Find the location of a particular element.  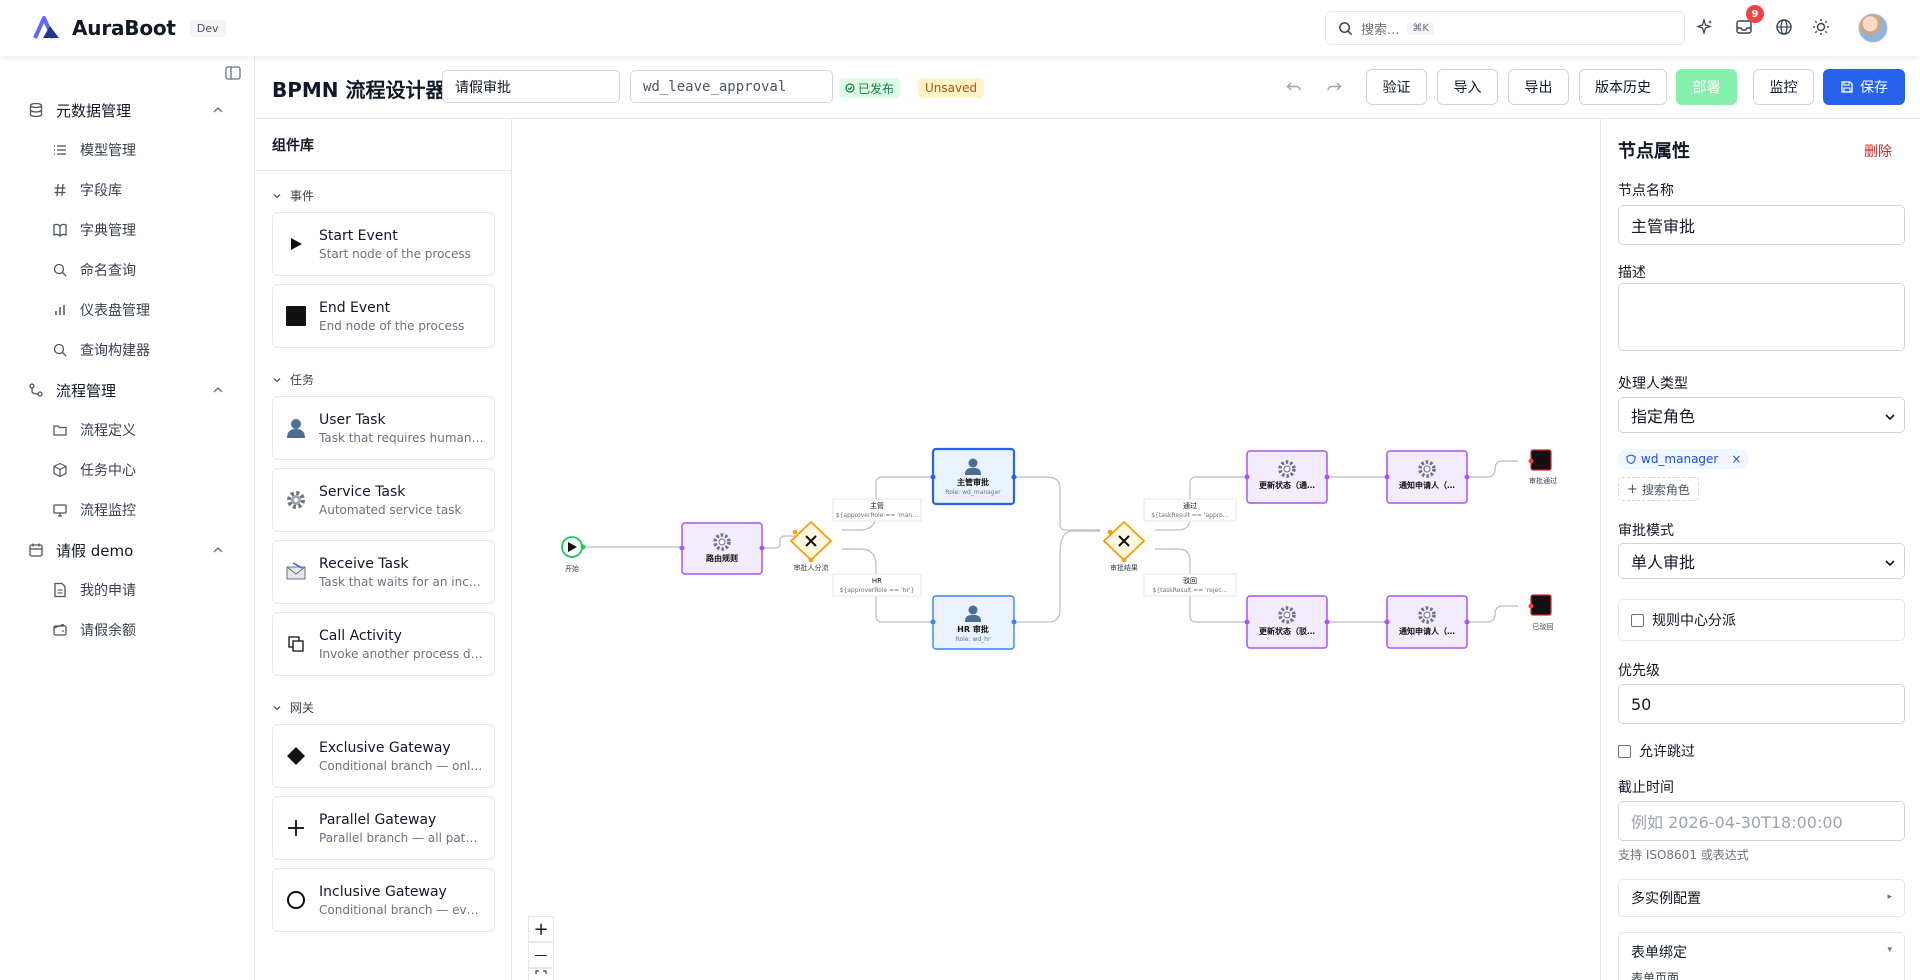

palette-item-end-event: End Event End node of the process is located at coordinates (383, 316).